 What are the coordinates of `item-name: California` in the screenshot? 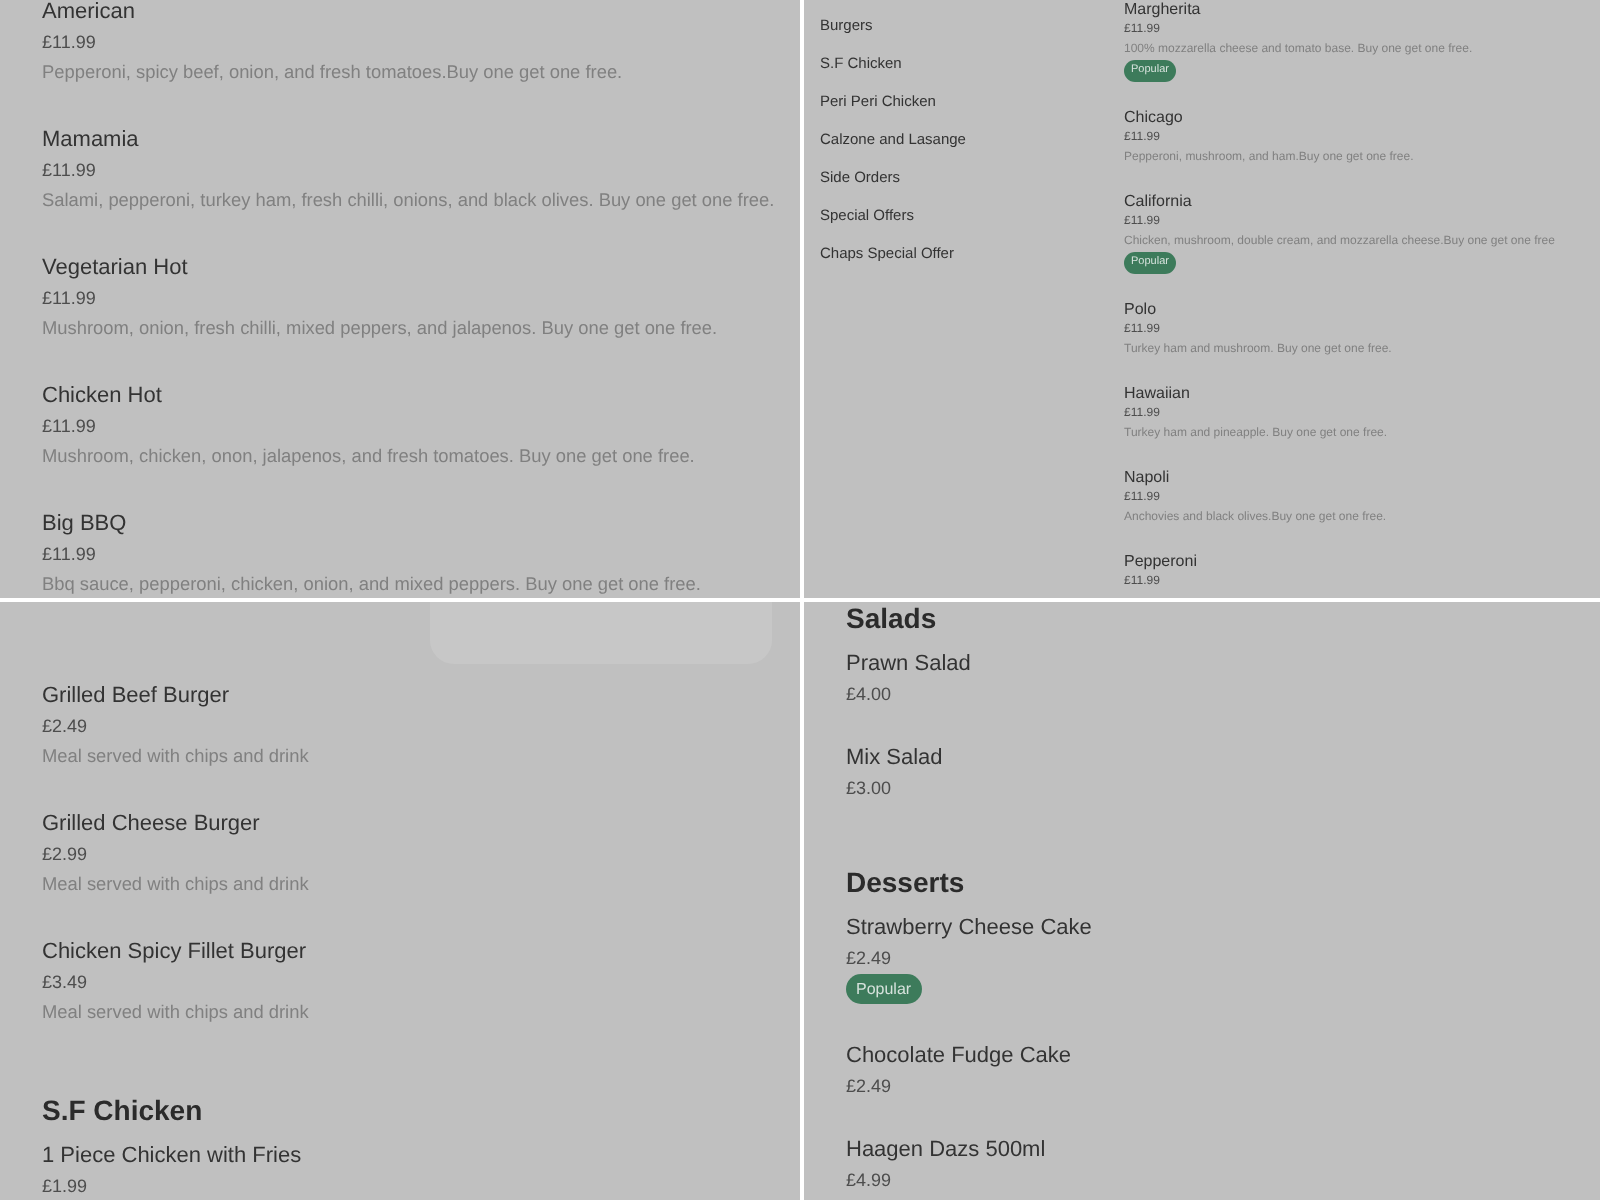 It's located at (1158, 201).